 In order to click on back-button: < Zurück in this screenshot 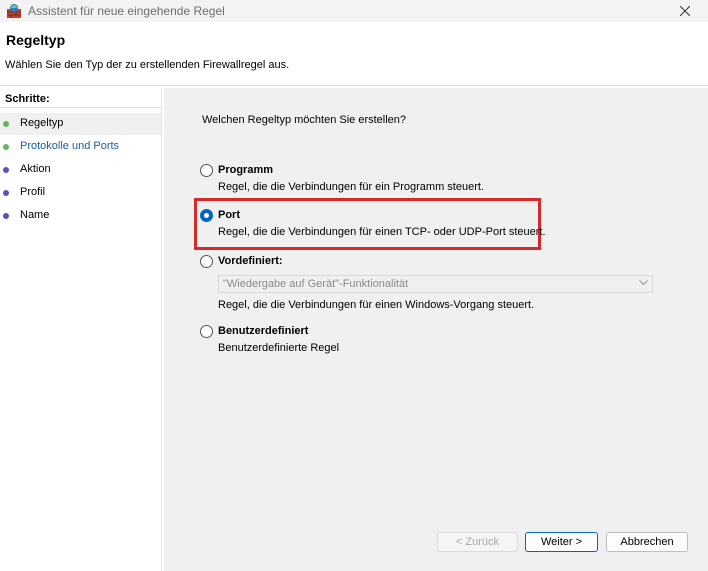, I will do `click(477, 542)`.